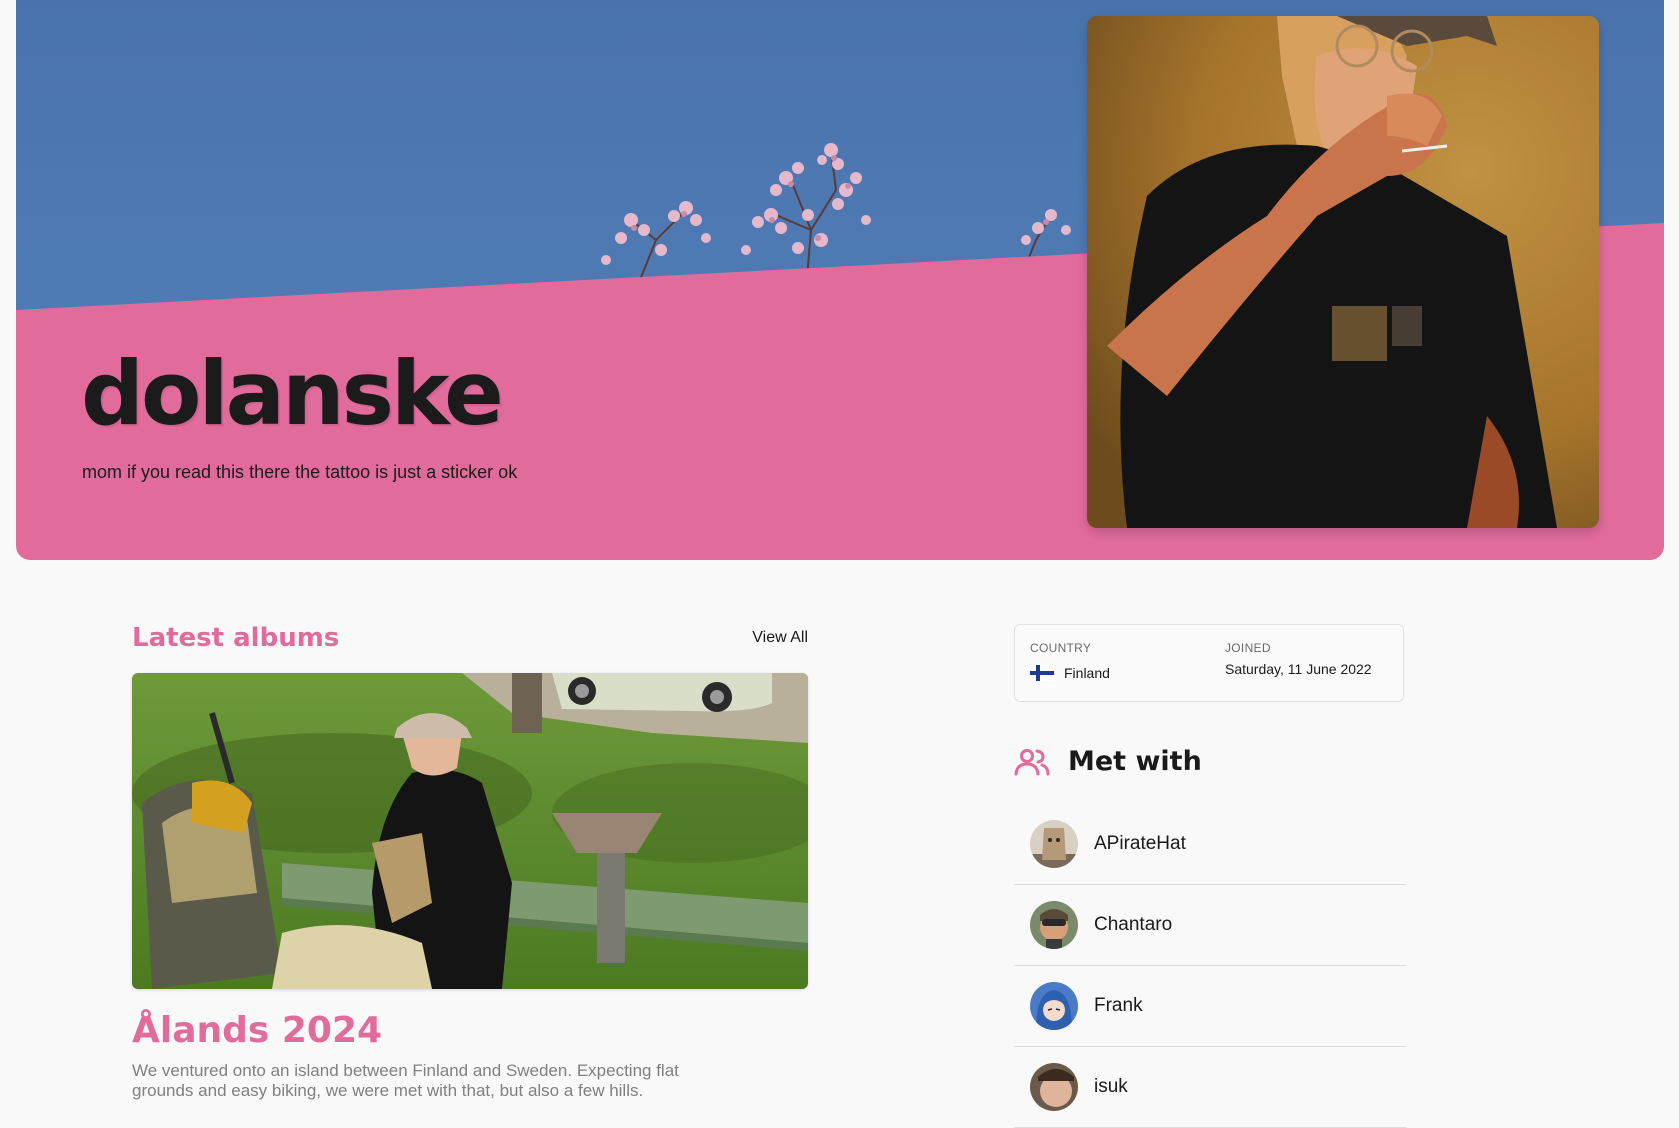 This screenshot has height=1128, width=1679. I want to click on profile-username: dolanske, so click(292, 393).